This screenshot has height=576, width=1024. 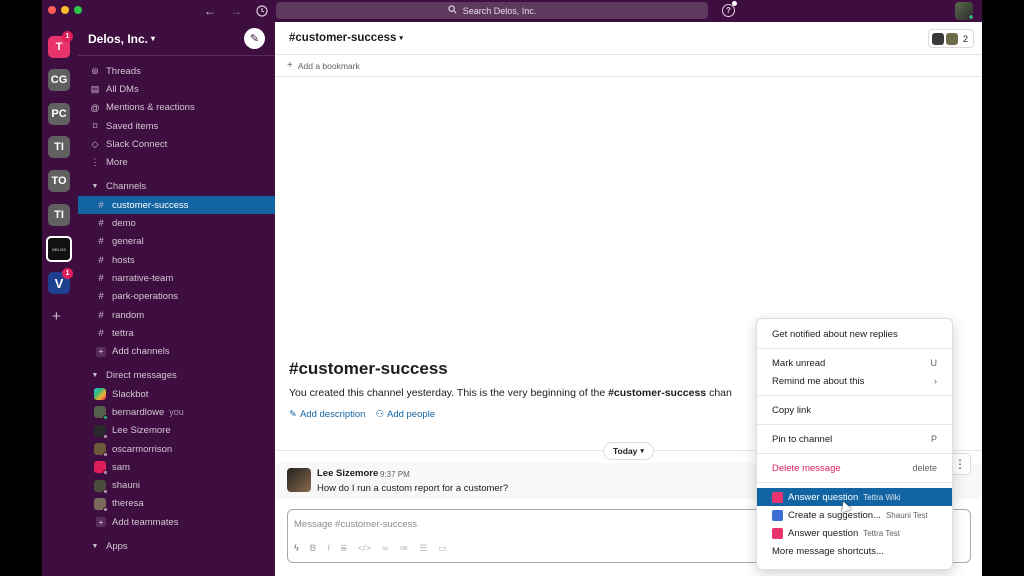 What do you see at coordinates (328, 548) in the screenshot?
I see `italic-icon: I` at bounding box center [328, 548].